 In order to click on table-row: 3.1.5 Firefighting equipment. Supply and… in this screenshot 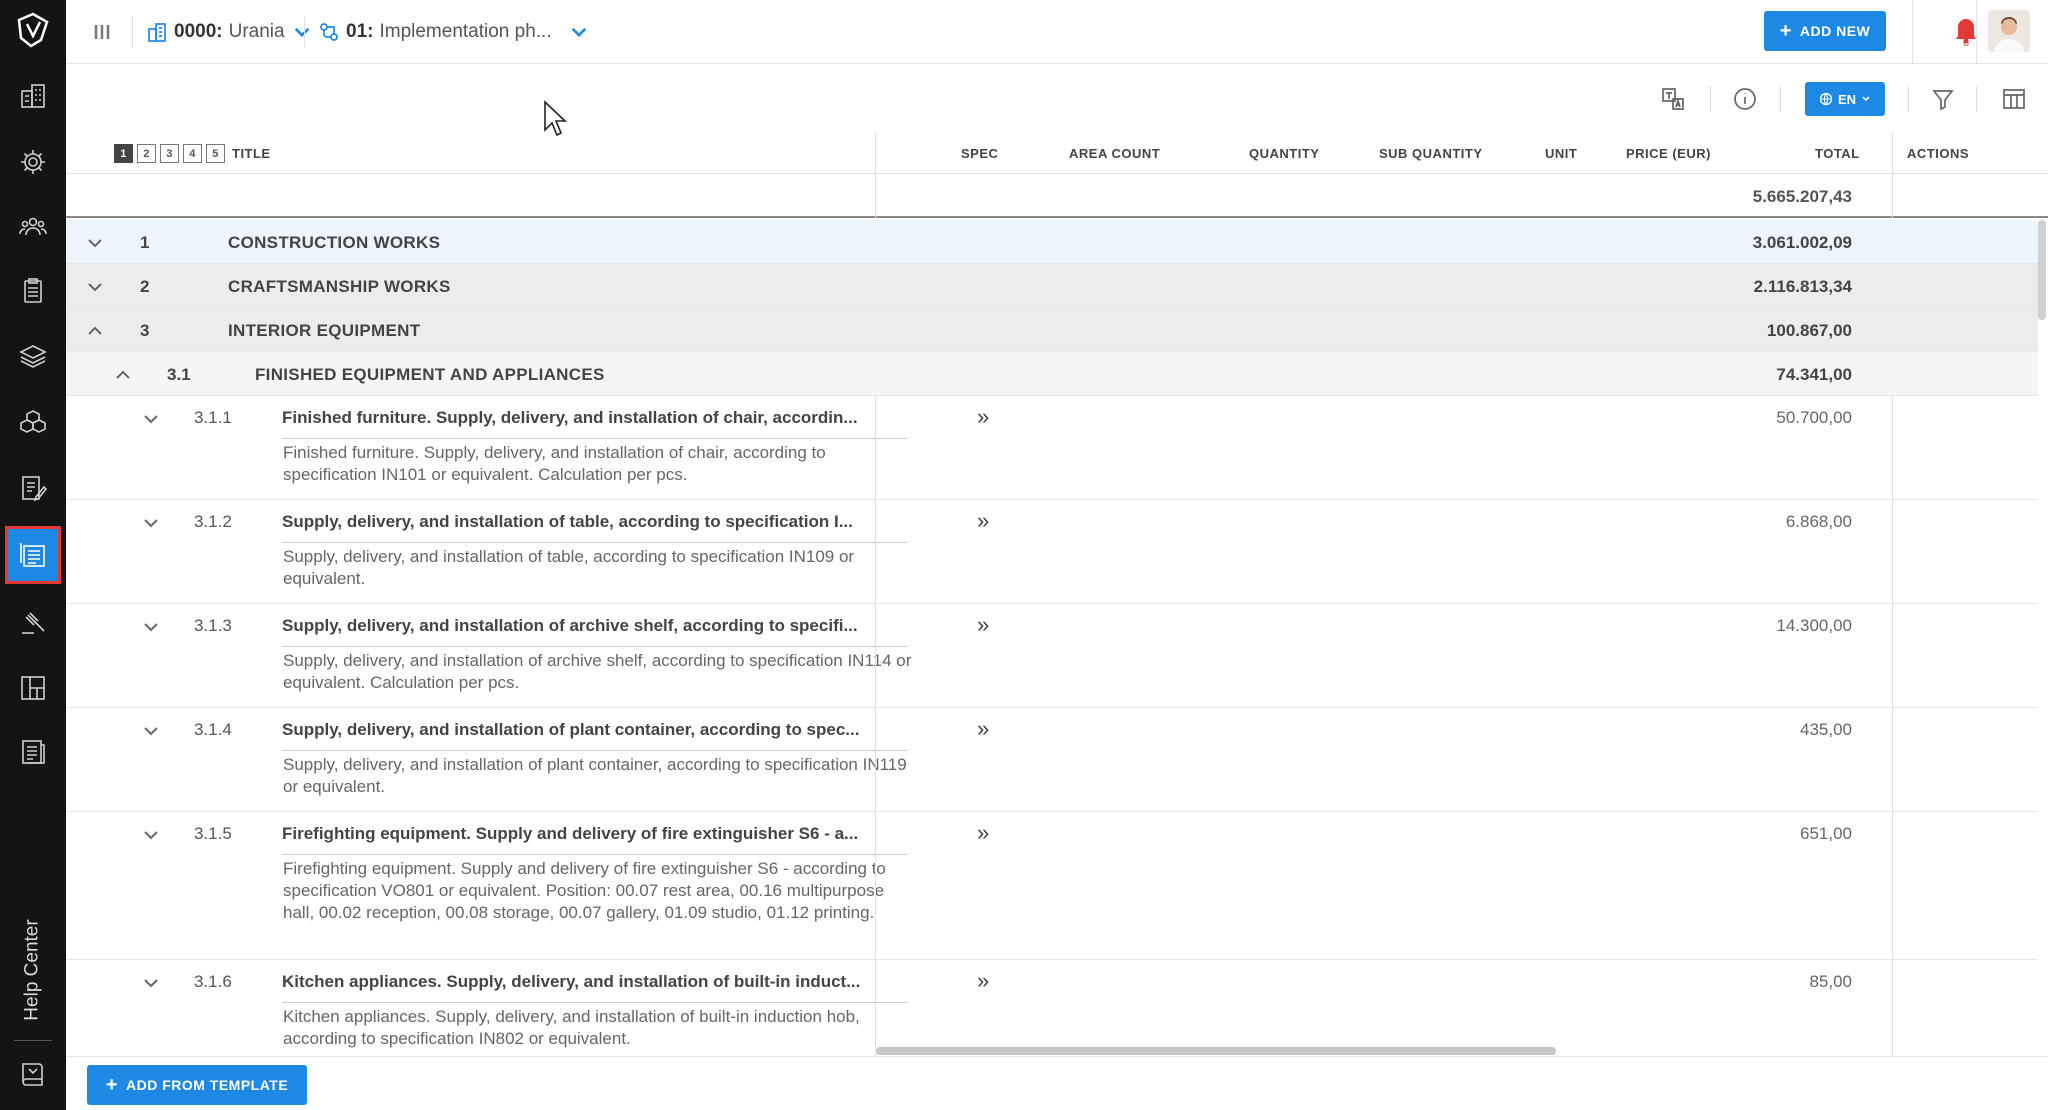, I will do `click(1052, 886)`.